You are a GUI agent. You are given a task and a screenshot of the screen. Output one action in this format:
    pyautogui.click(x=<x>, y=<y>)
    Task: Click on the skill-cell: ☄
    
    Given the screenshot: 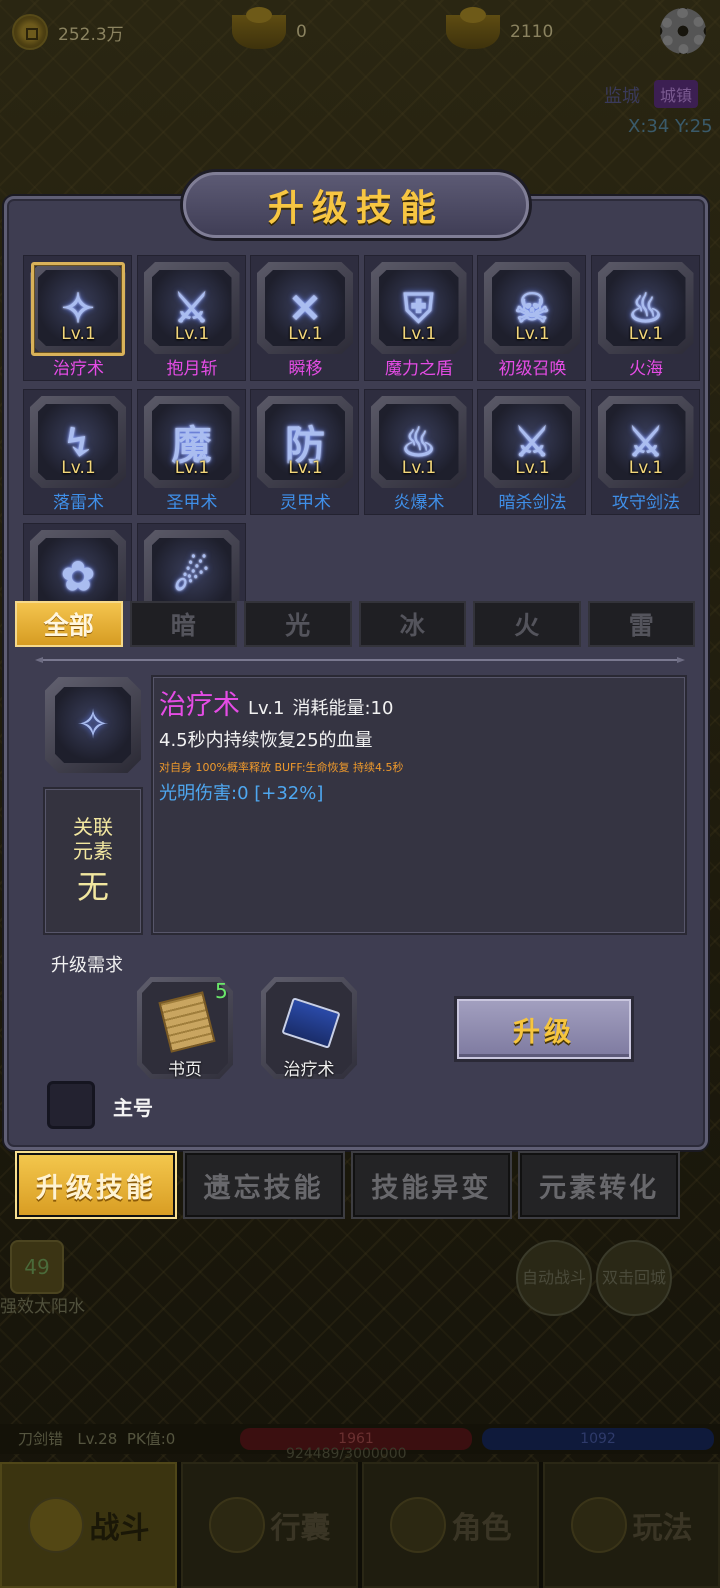 What is the action you would take?
    pyautogui.click(x=191, y=562)
    